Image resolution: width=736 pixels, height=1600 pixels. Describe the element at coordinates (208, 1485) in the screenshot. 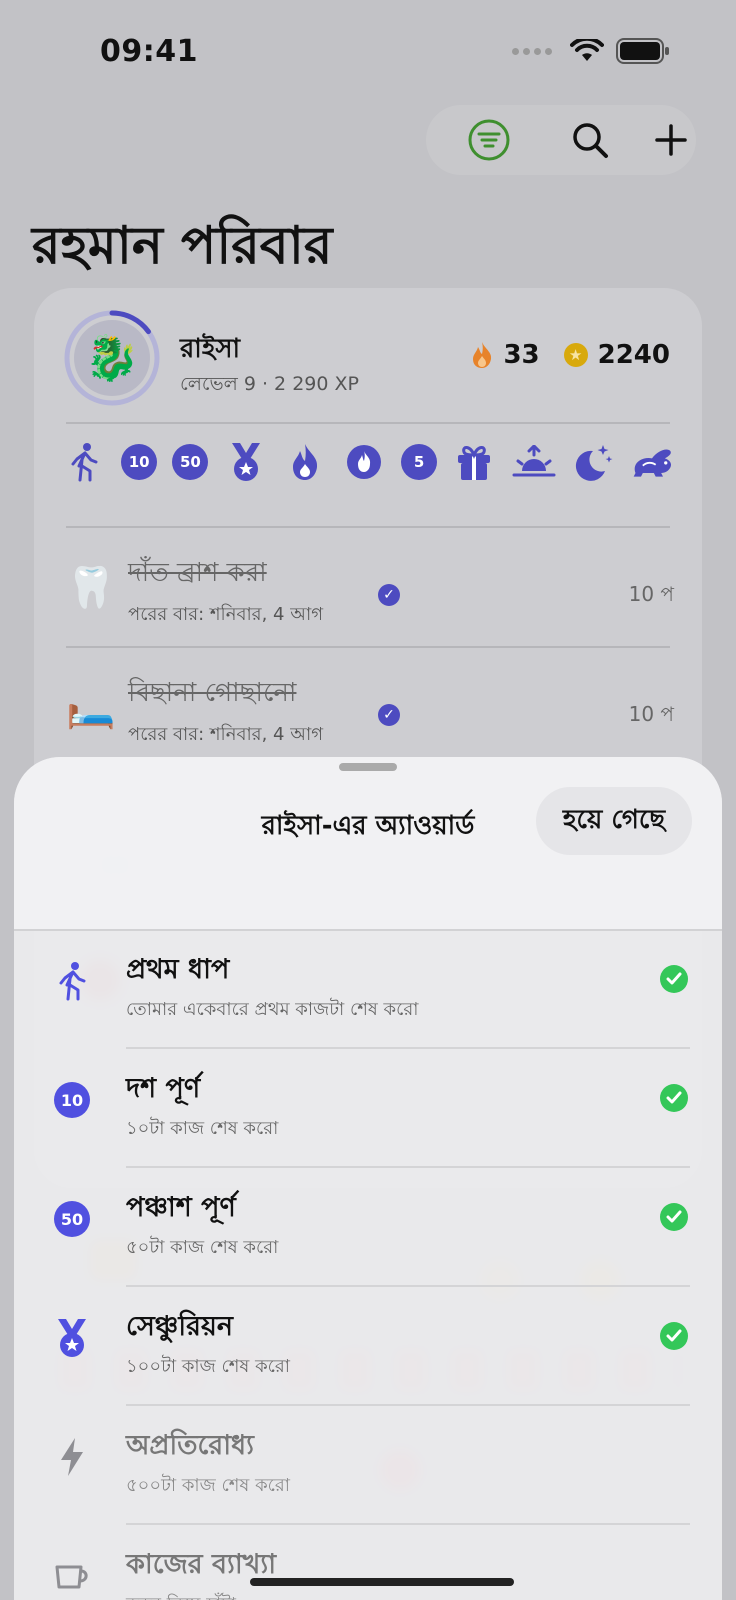

I see `award-subtitle: ৫০০টা কাজ শেষ করো` at that location.